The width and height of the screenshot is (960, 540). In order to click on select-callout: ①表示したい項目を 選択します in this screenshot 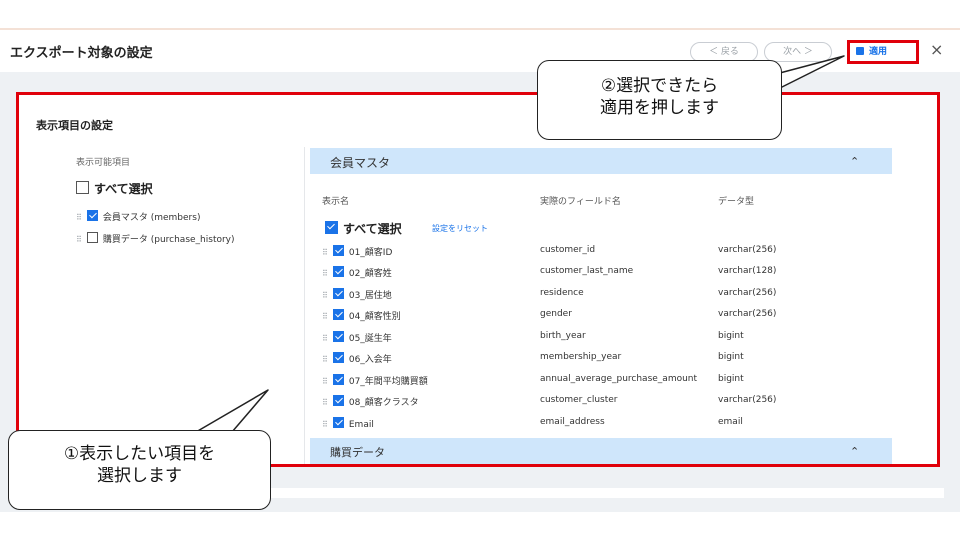, I will do `click(139, 470)`.